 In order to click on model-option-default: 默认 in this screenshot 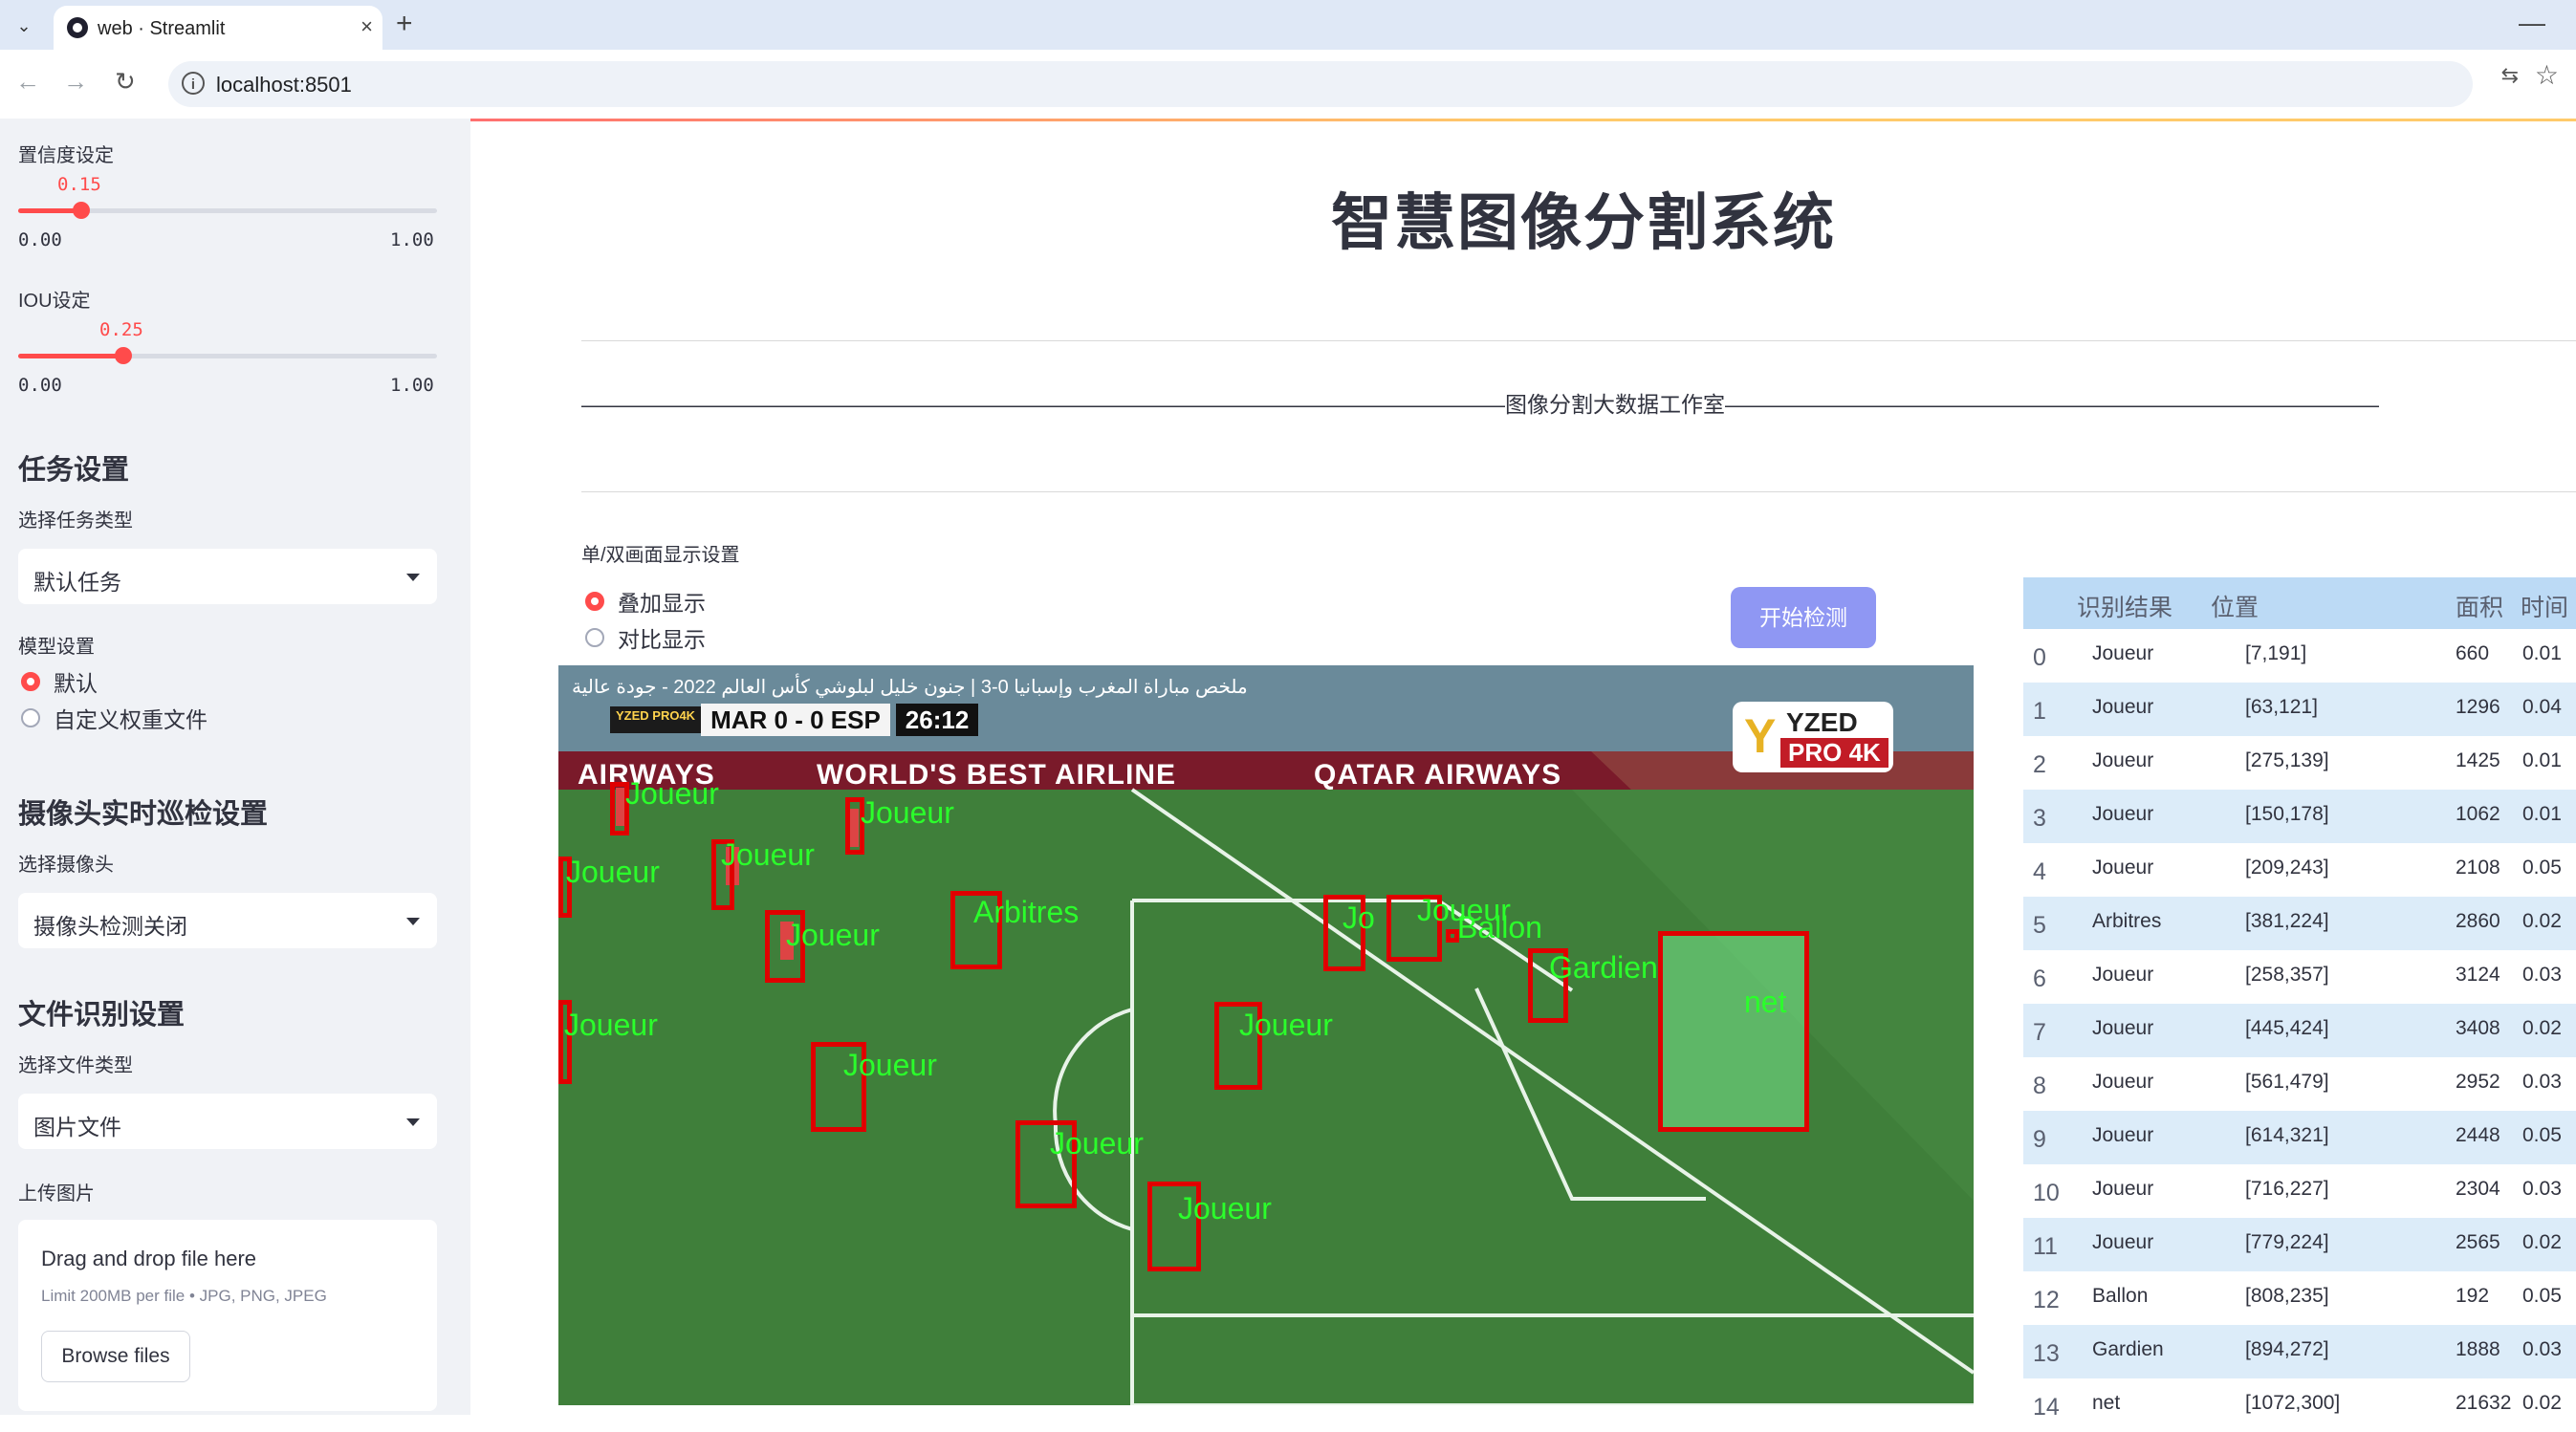, I will do `click(59, 681)`.